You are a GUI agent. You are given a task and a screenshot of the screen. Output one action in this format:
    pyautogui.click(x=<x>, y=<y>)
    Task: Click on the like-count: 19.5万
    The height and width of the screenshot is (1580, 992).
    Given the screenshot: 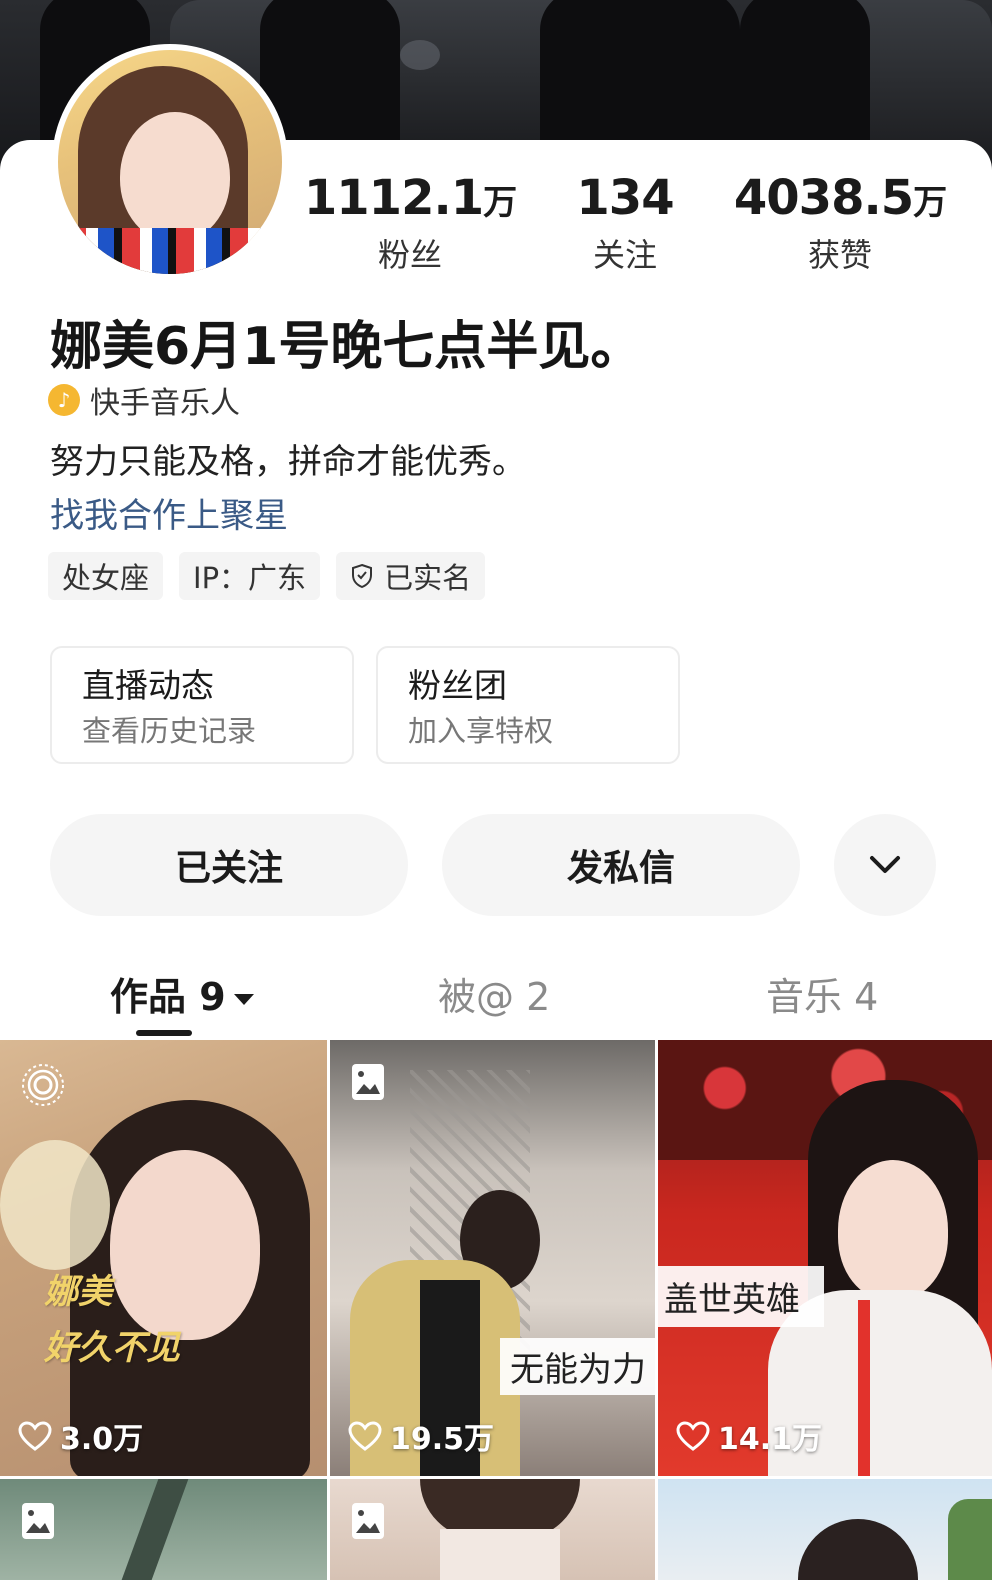 What is the action you would take?
    pyautogui.click(x=421, y=1436)
    